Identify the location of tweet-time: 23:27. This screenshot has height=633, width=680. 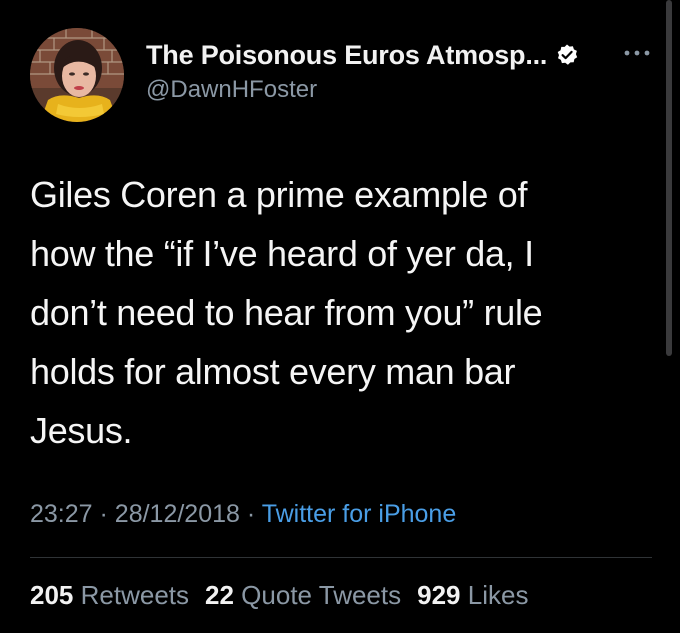
(61, 514).